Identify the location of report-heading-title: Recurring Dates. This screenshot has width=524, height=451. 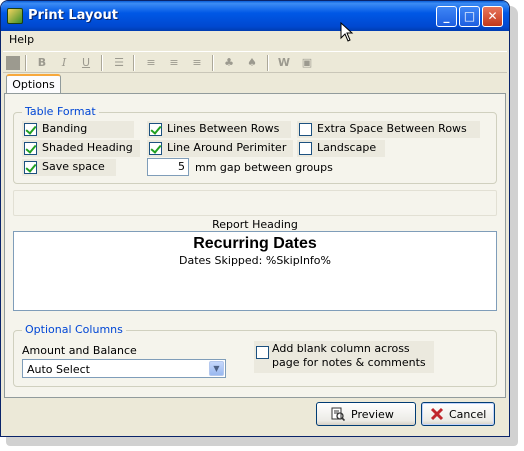
(255, 243).